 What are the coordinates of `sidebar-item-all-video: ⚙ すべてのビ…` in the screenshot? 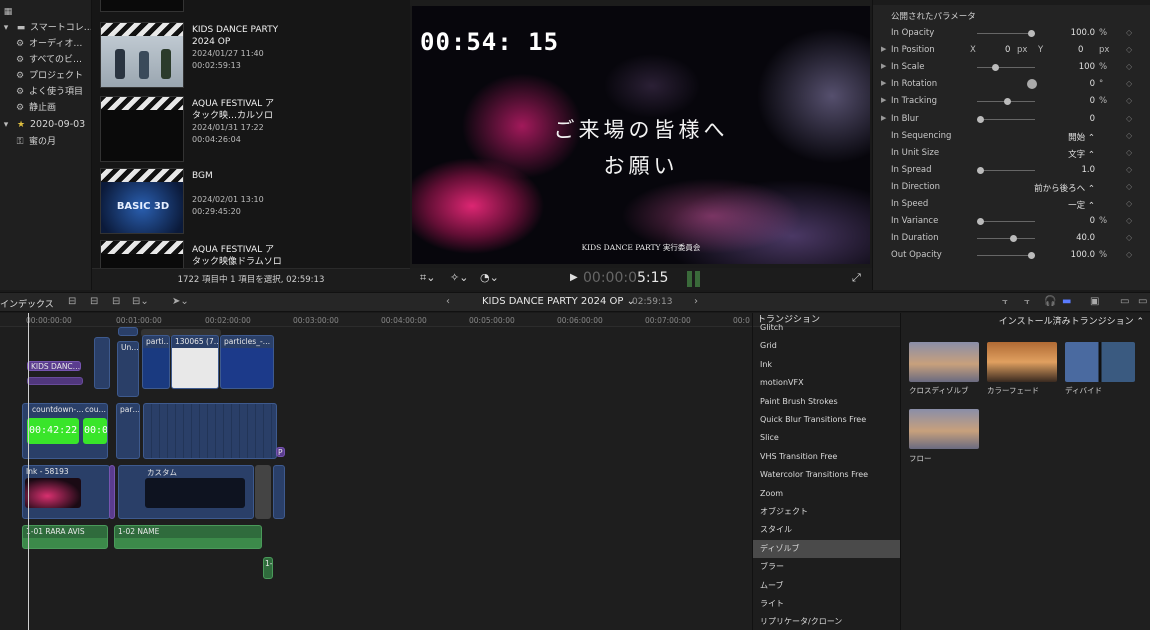 It's located at (48, 60).